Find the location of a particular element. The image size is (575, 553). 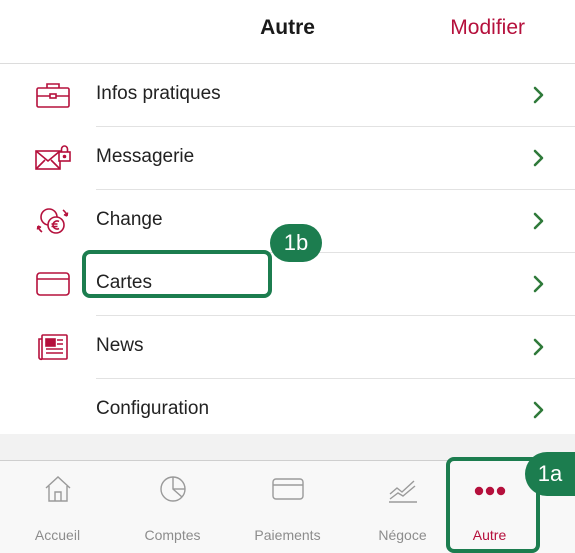

mail-lock-icon is located at coordinates (53, 158).